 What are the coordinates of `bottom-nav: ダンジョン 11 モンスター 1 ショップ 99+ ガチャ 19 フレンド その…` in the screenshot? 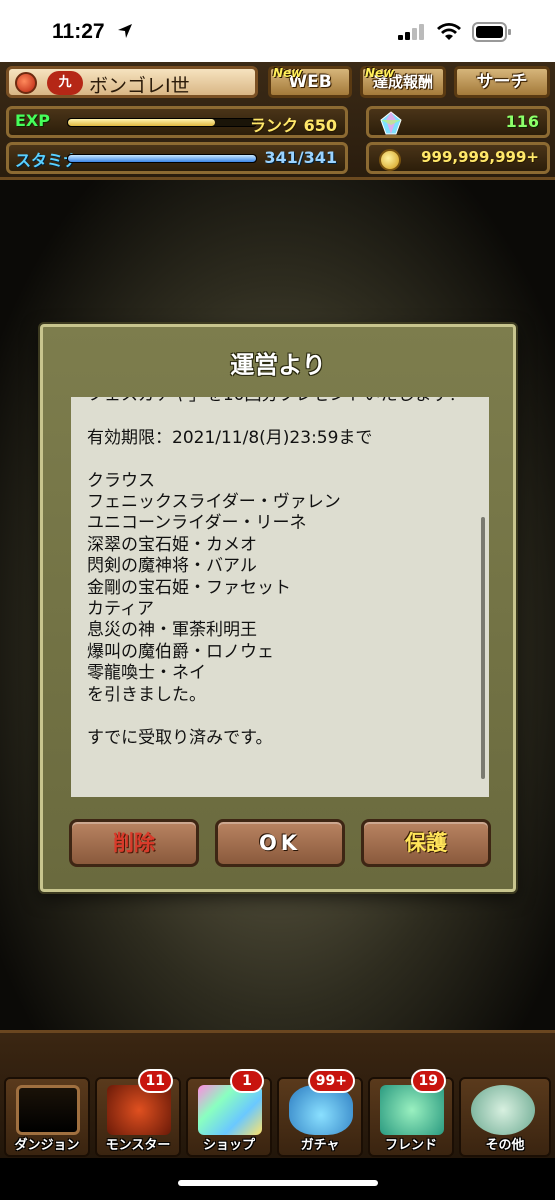 It's located at (277, 1094).